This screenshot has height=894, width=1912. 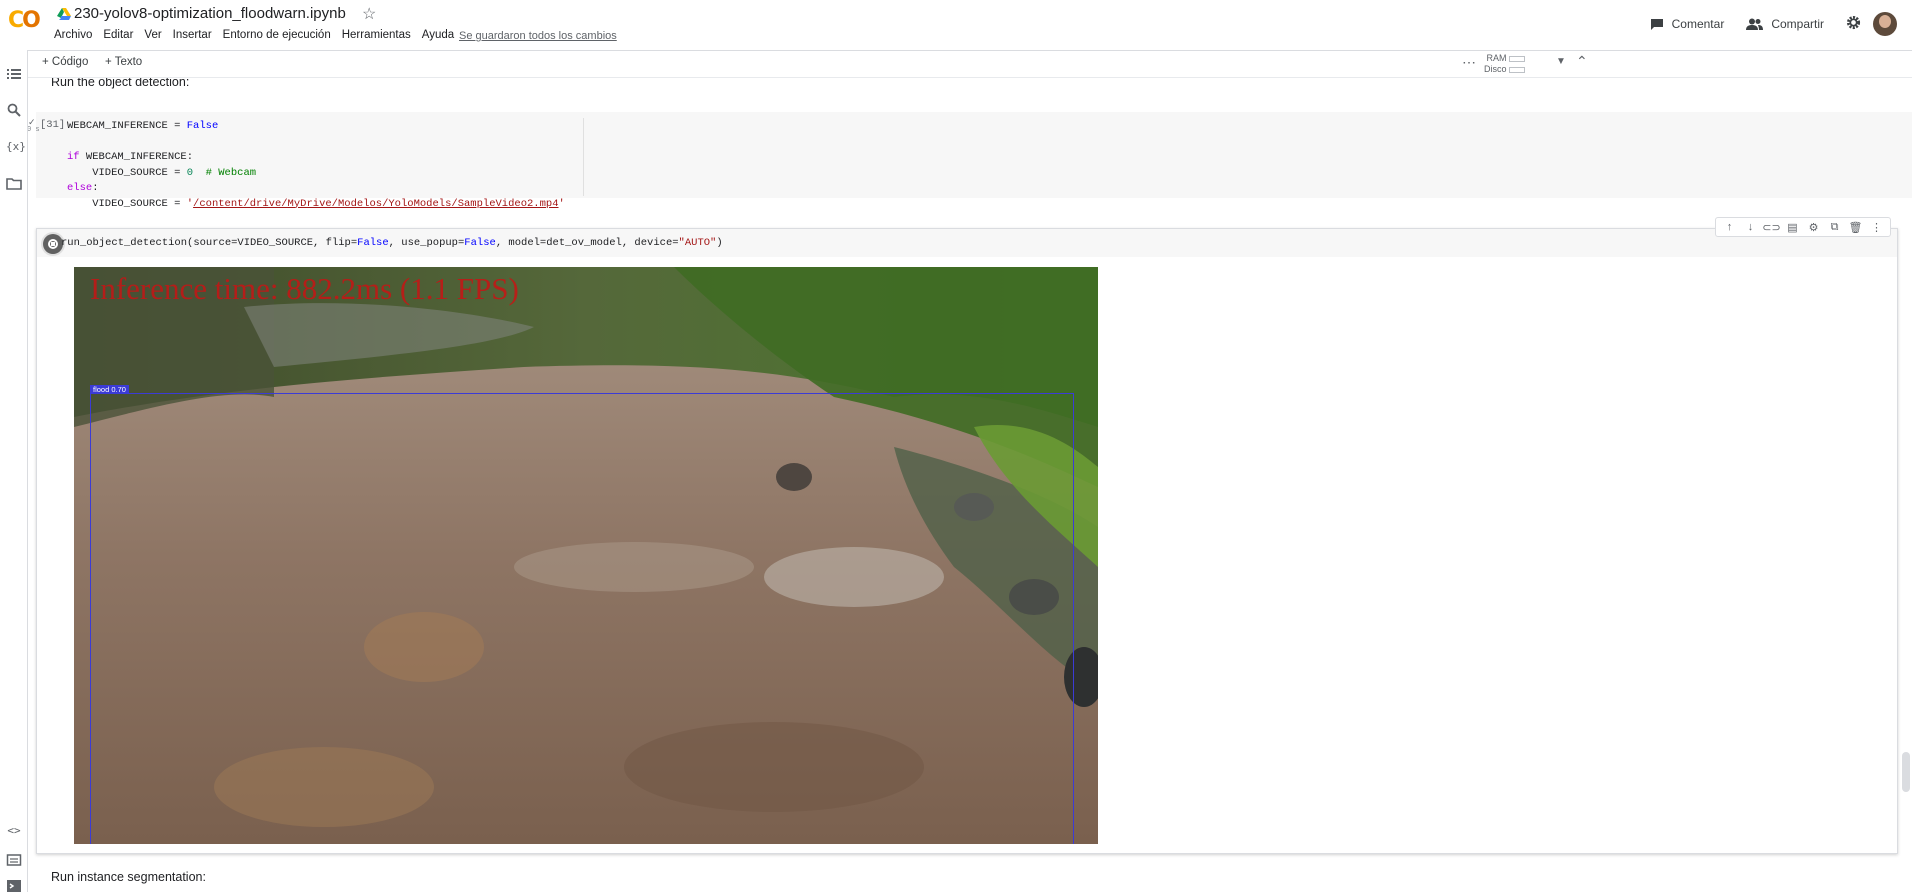 I want to click on add-text-button: + Texto, so click(x=123, y=62).